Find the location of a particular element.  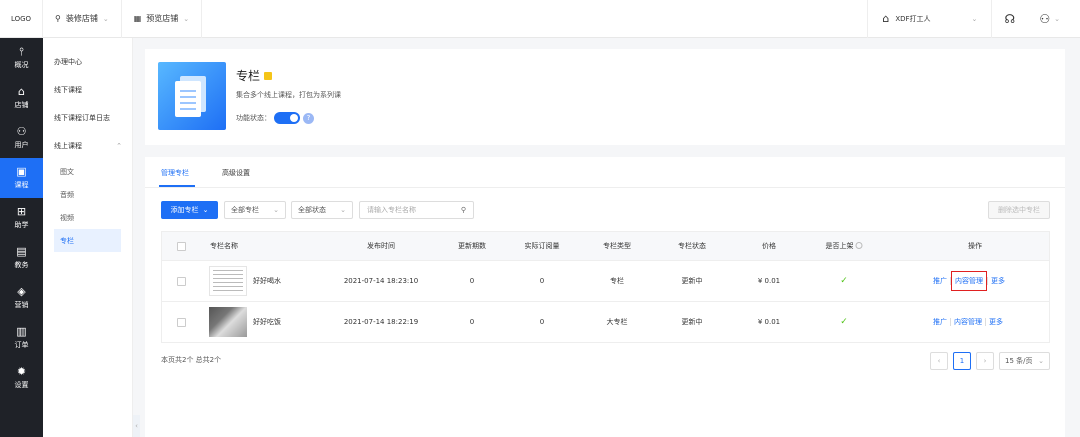

subnav-online-course: 线上课程 ⌃ is located at coordinates (87, 146).